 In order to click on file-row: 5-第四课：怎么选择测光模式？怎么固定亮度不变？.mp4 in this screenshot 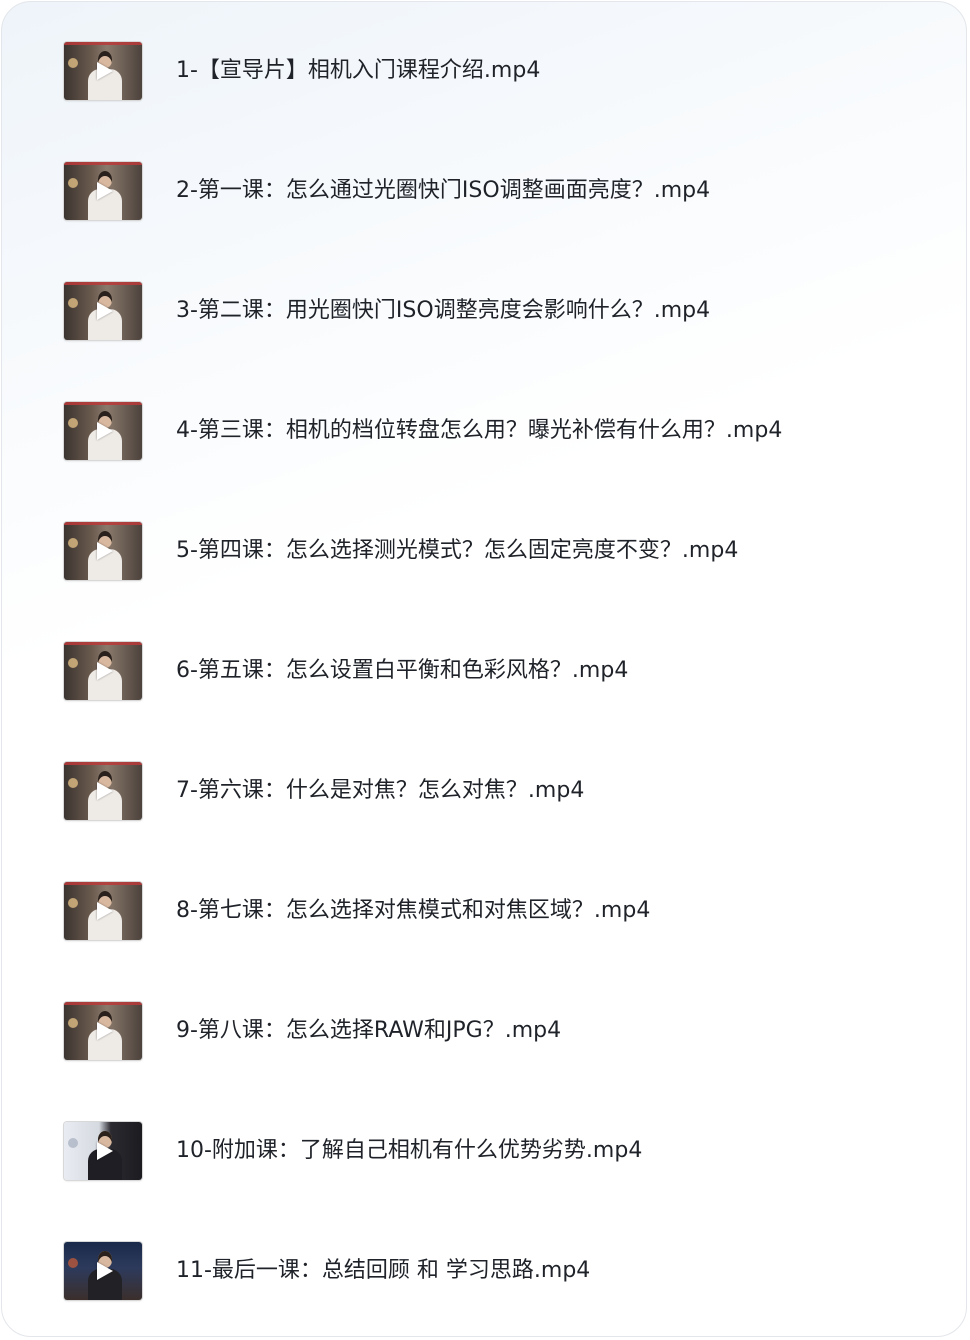, I will do `click(484, 552)`.